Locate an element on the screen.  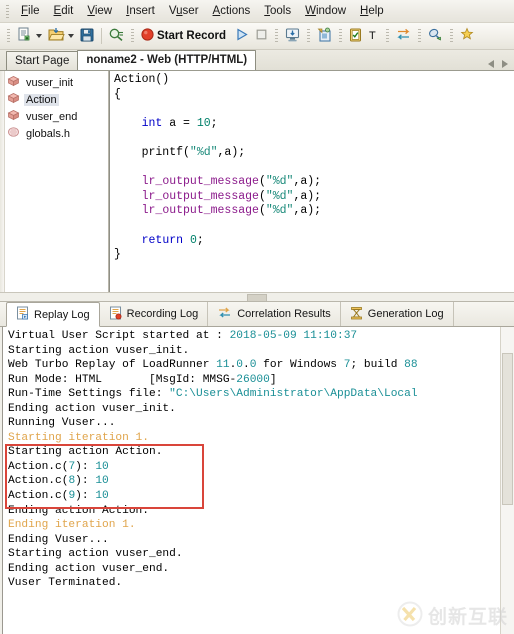
text-line: Action.c(7): 10 is located at coordinates (58, 466).